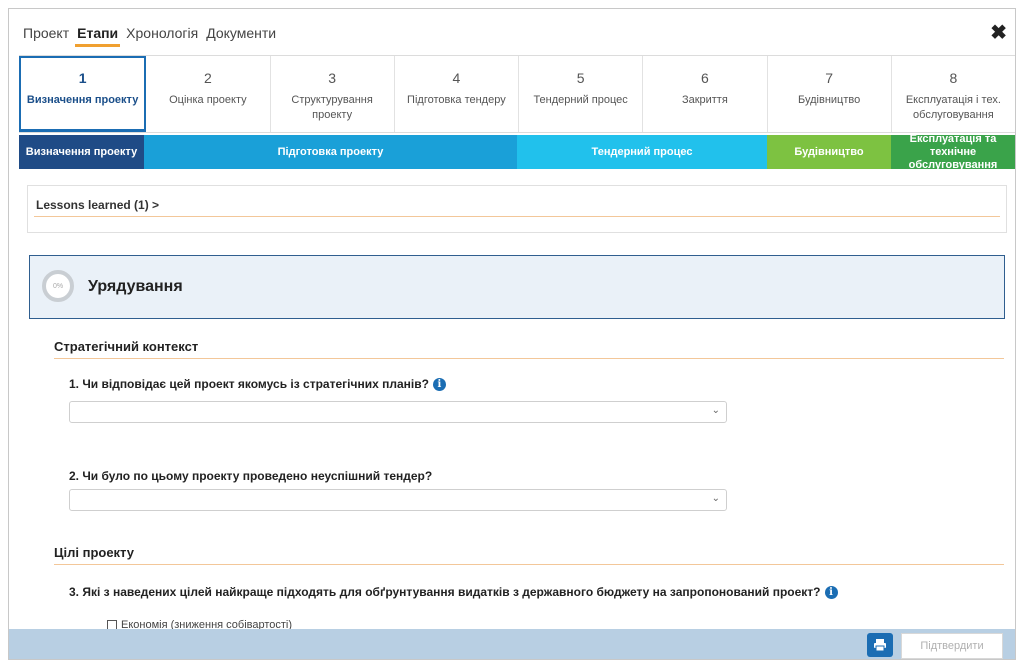  Describe the element at coordinates (456, 78) in the screenshot. I see `step-number: 4` at that location.